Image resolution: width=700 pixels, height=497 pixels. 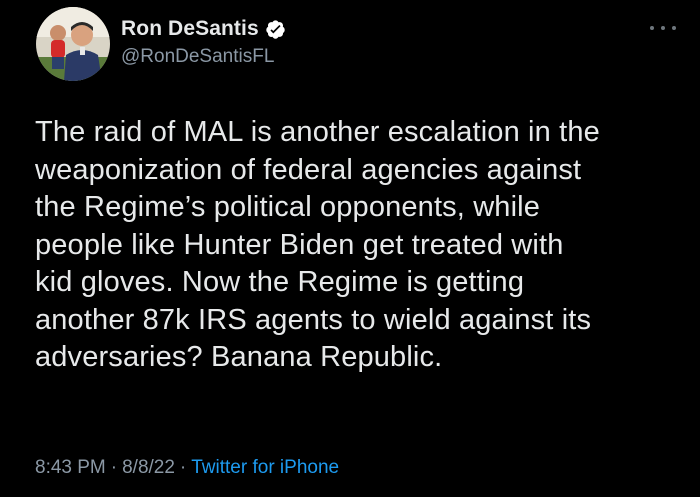 I want to click on name-row: Ron DeSantis, so click(x=203, y=29).